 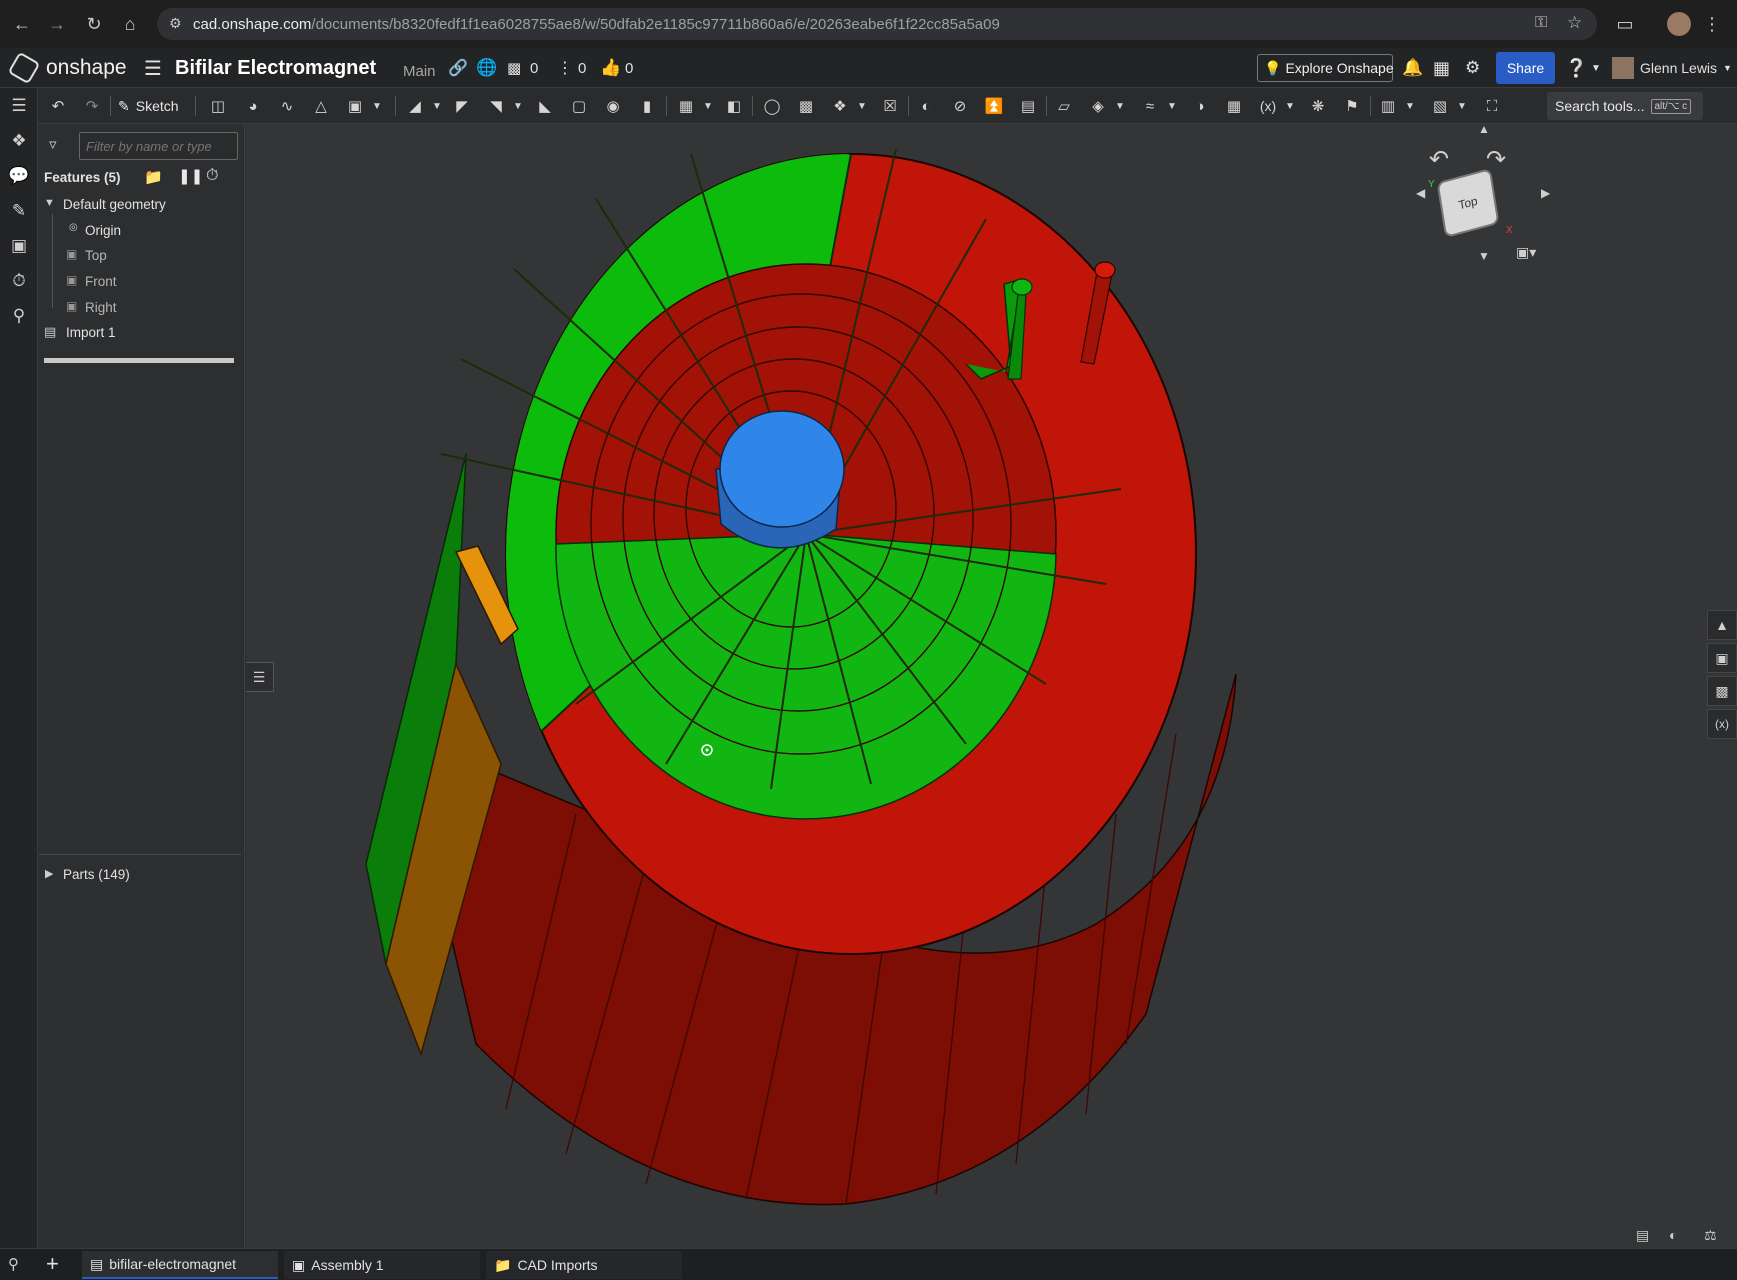 What do you see at coordinates (1268, 106) in the screenshot?
I see `variable-icon: (x)` at bounding box center [1268, 106].